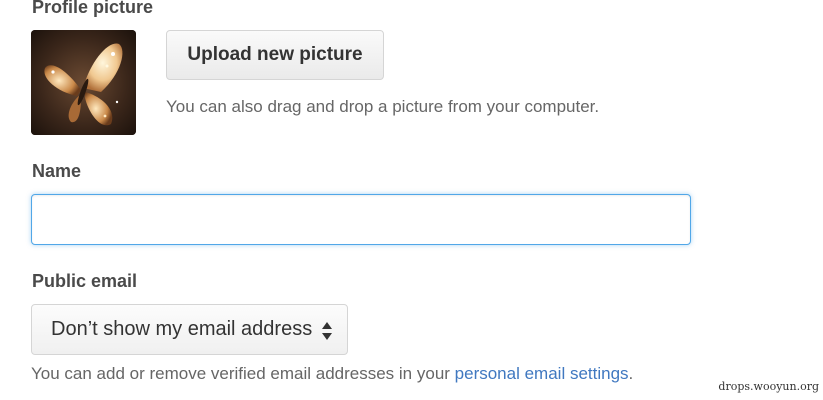 This screenshot has height=400, width=823. Describe the element at coordinates (542, 373) in the screenshot. I see `personal-email-settings-link: personal email settings` at that location.